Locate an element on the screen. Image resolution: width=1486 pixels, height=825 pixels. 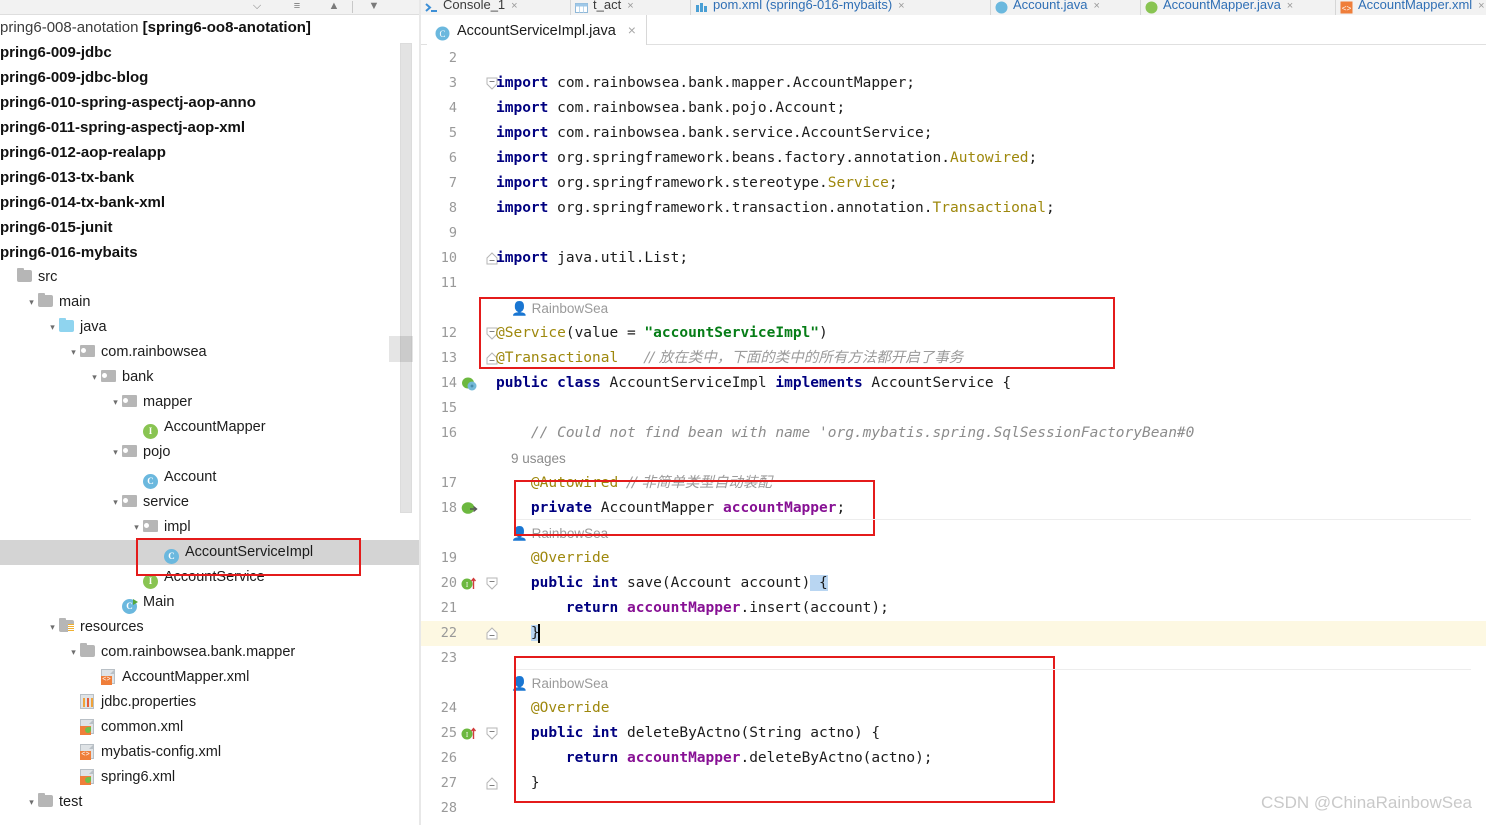
code-line: 19 @Override is located at coordinates (953, 558).